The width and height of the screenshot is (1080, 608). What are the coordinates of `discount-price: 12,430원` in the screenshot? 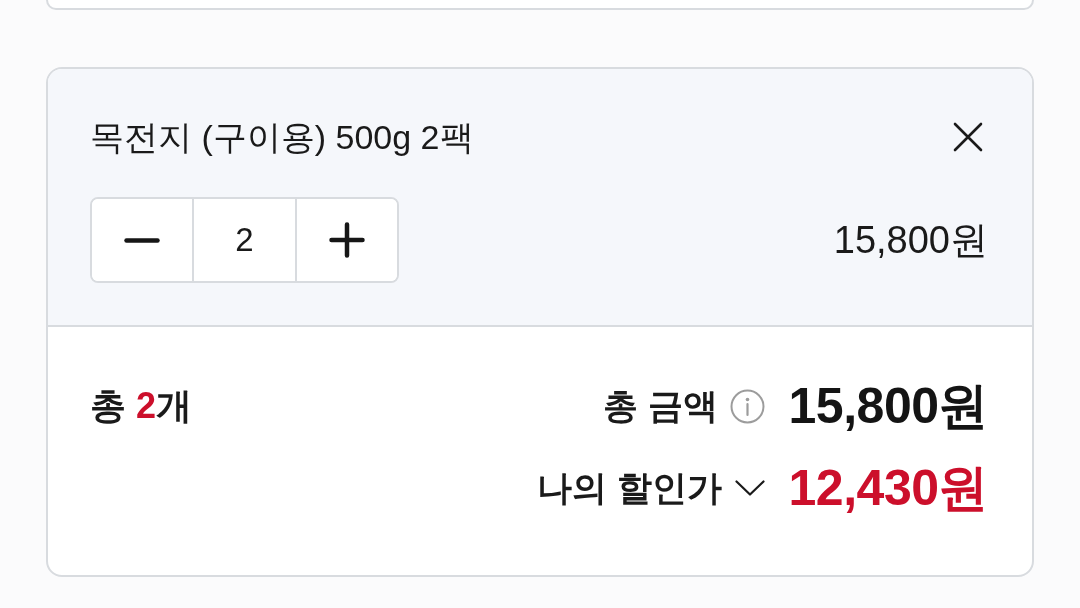 It's located at (888, 488).